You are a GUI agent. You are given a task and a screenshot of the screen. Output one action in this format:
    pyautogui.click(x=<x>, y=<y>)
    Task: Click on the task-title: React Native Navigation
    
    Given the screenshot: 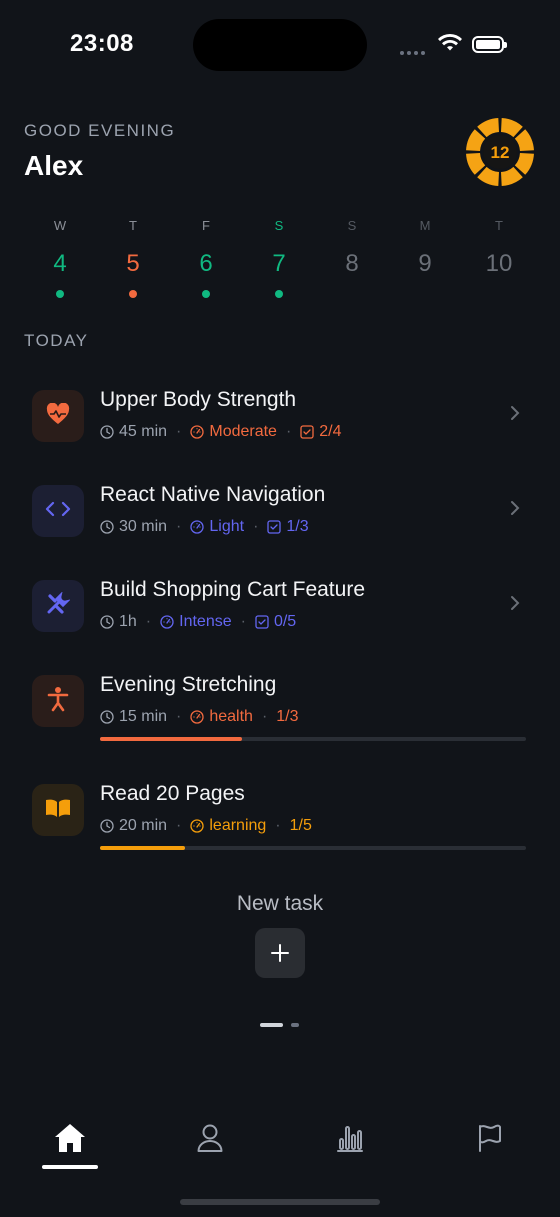 What is the action you would take?
    pyautogui.click(x=213, y=494)
    